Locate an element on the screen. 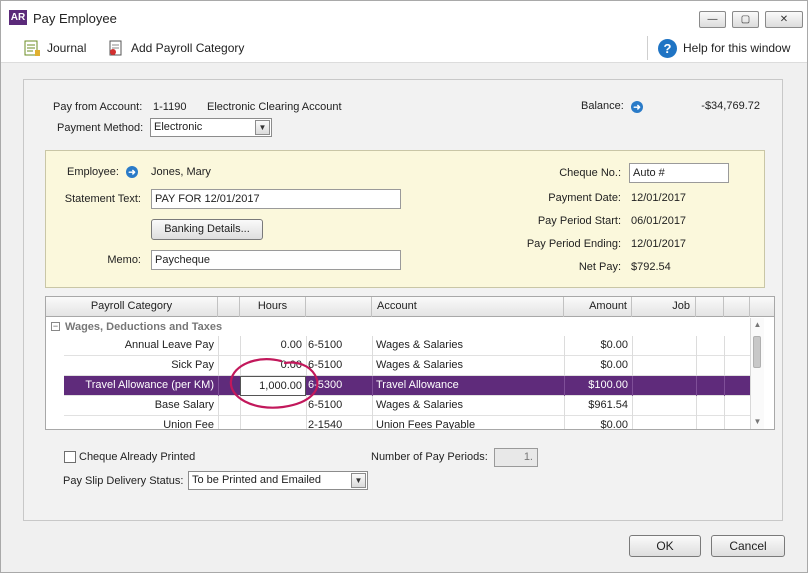 This screenshot has width=808, height=573. journal-button: Journal is located at coordinates (54, 48).